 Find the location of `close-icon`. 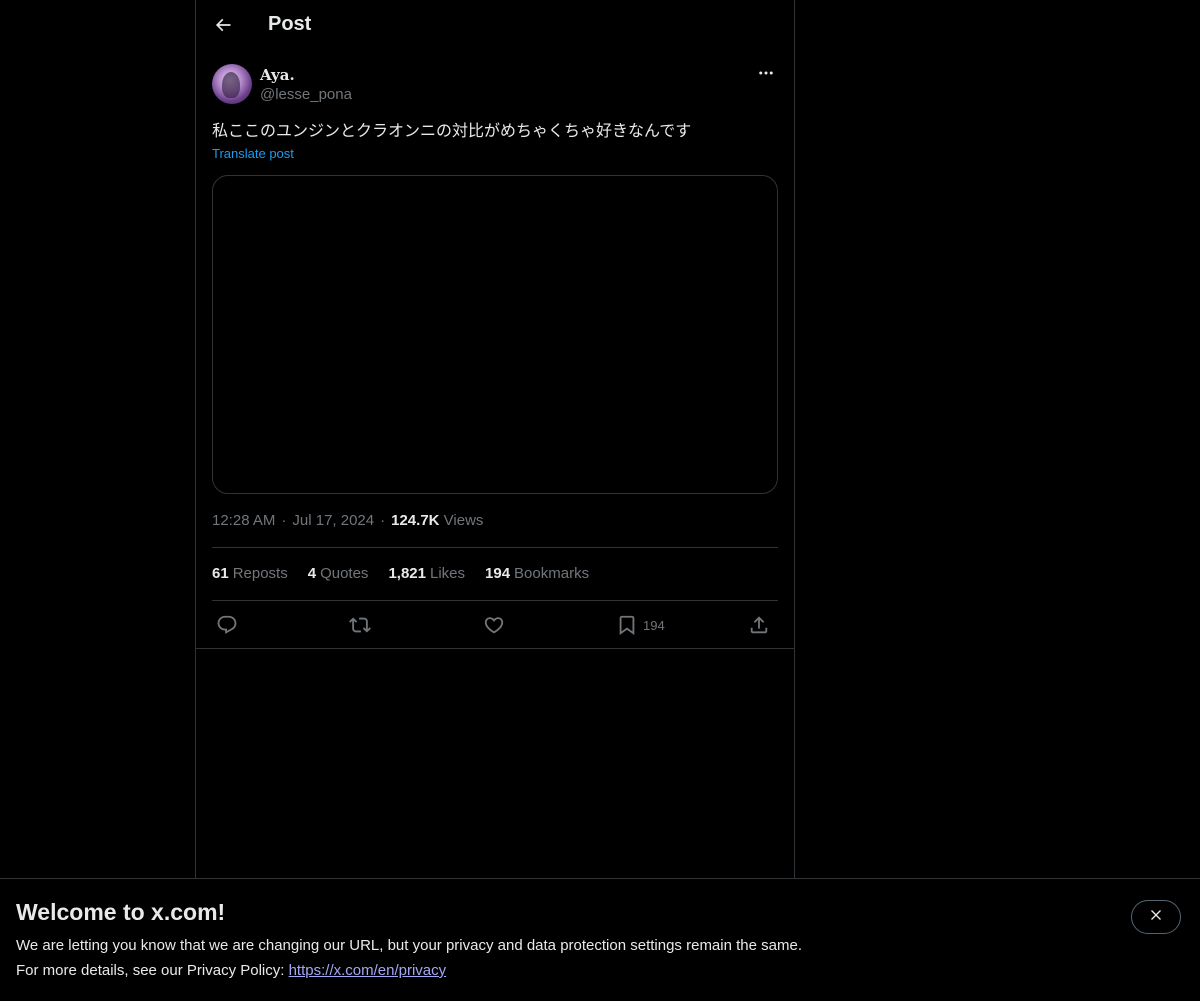

close-icon is located at coordinates (1156, 917).